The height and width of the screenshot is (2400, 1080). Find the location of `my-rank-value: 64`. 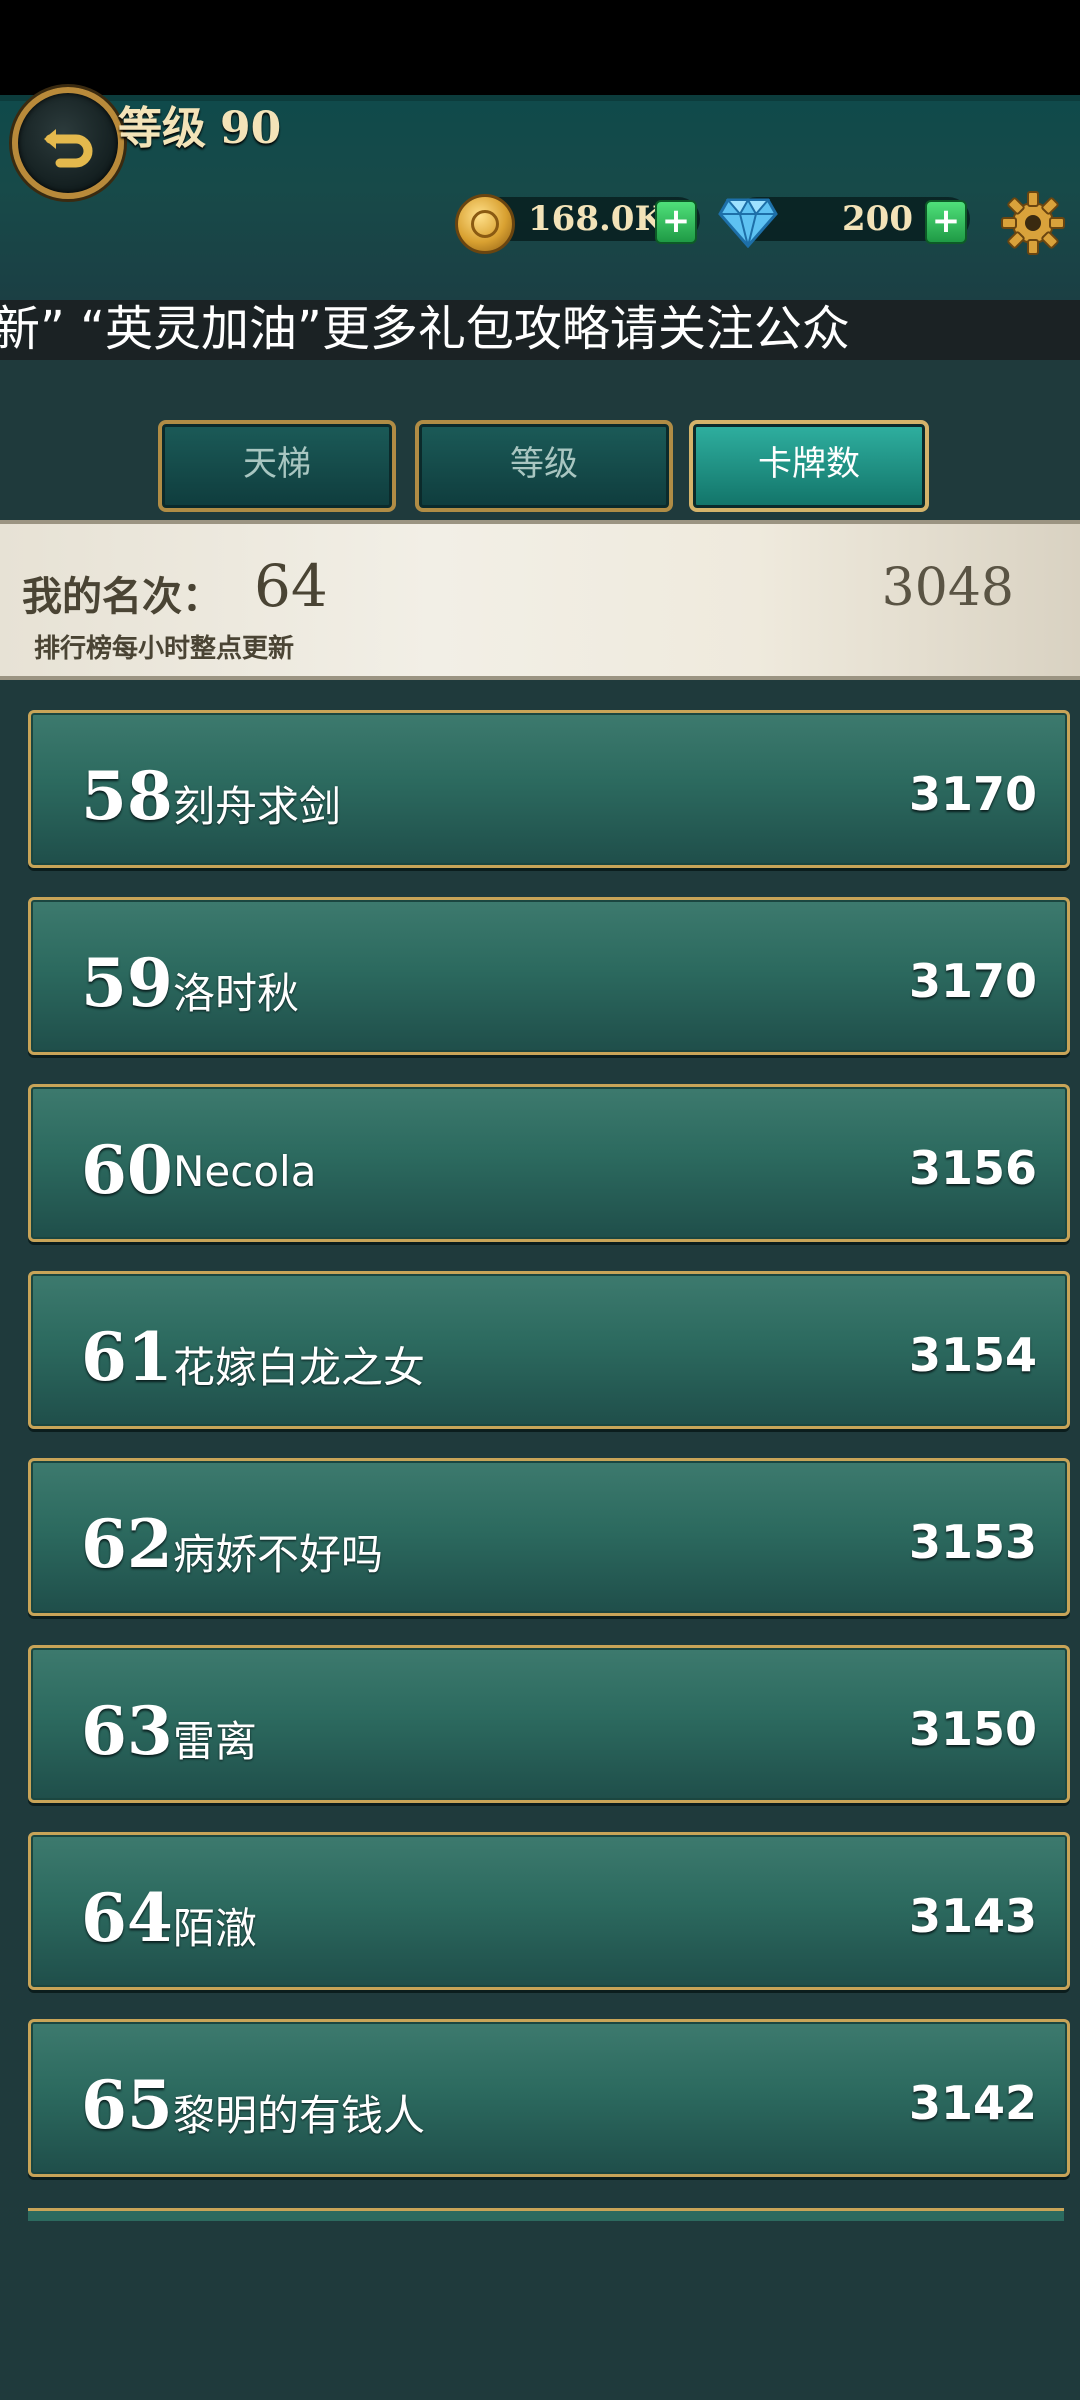

my-rank-value: 64 is located at coordinates (291, 586).